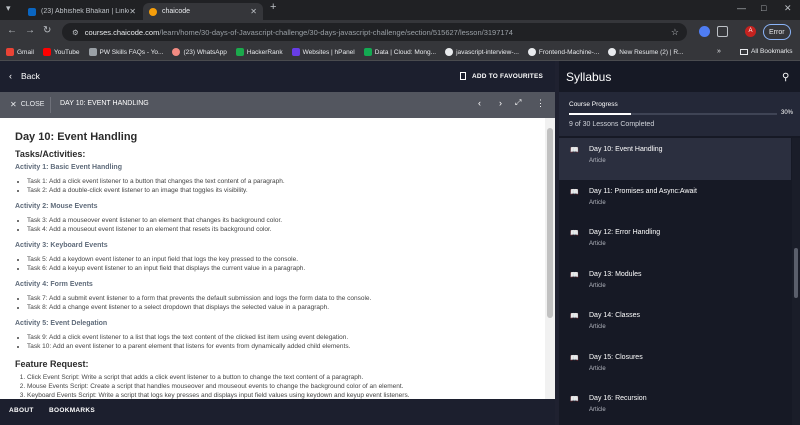  I want to click on bookmark-hpanel: Websites | hPanel, so click(323, 52).